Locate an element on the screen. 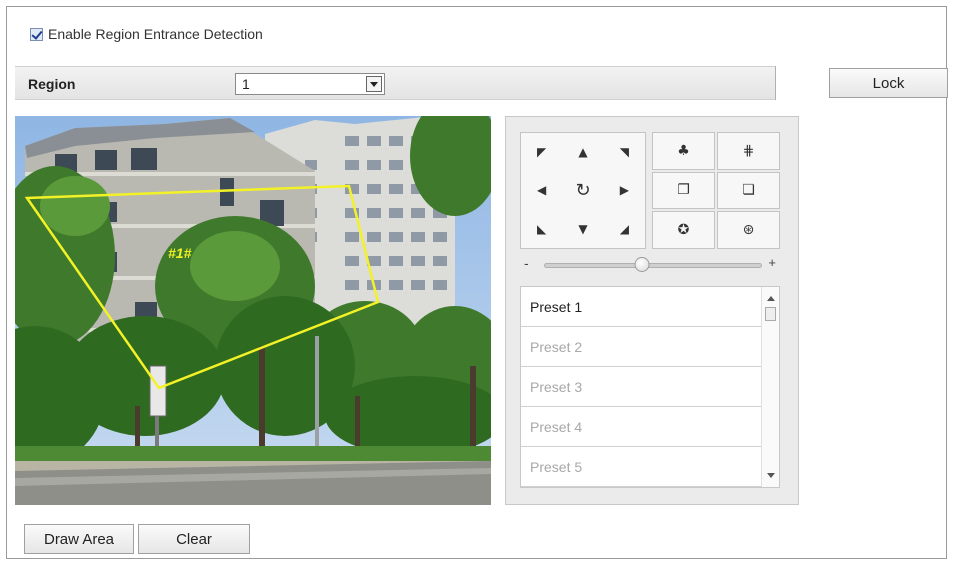  zoom-out-icon: ⋕ is located at coordinates (748, 151).